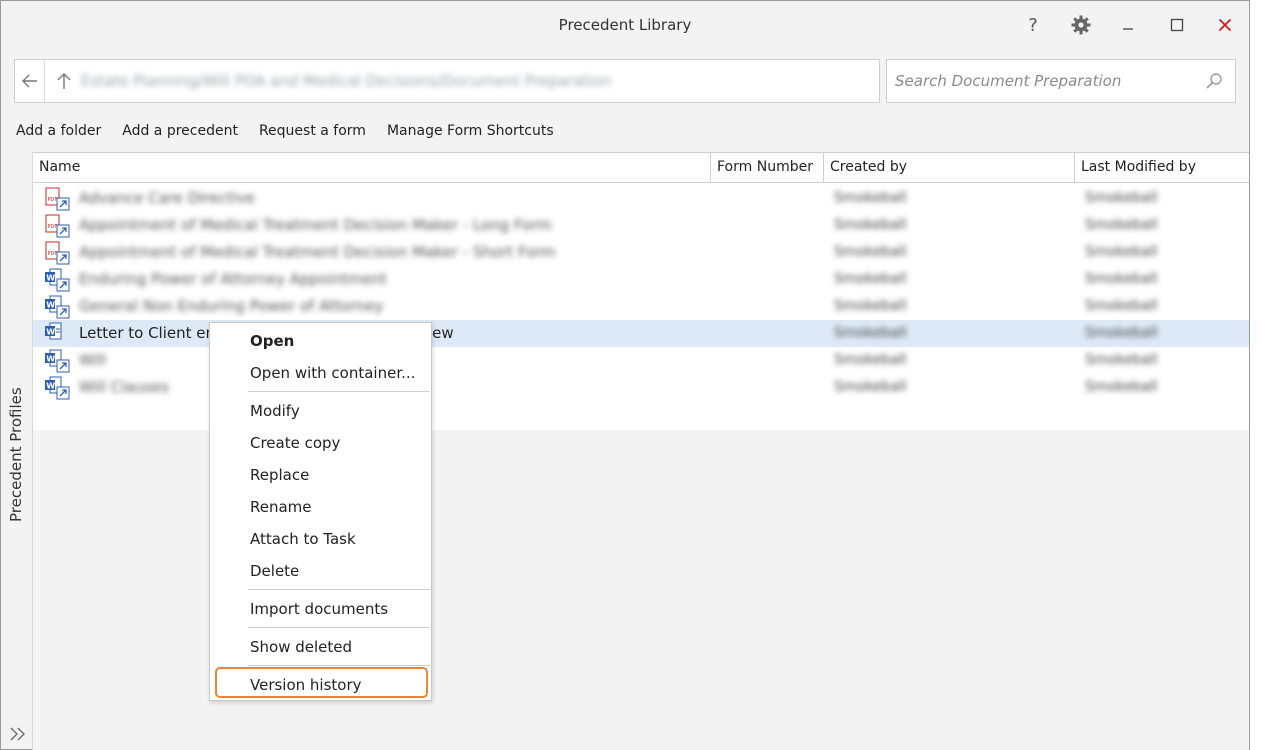 This screenshot has height=750, width=1262. Describe the element at coordinates (1045, 81) in the screenshot. I see `search-input` at that location.